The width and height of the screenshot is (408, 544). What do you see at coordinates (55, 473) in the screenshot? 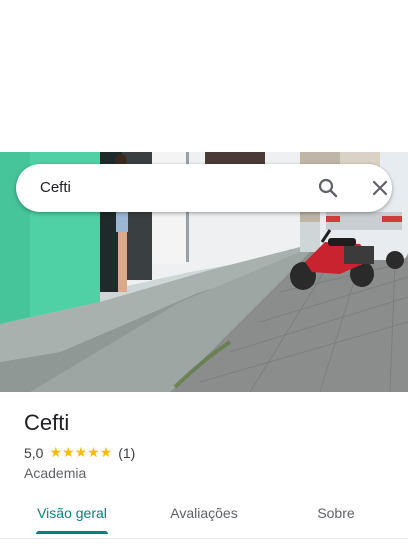
I see `place-category: Academia` at bounding box center [55, 473].